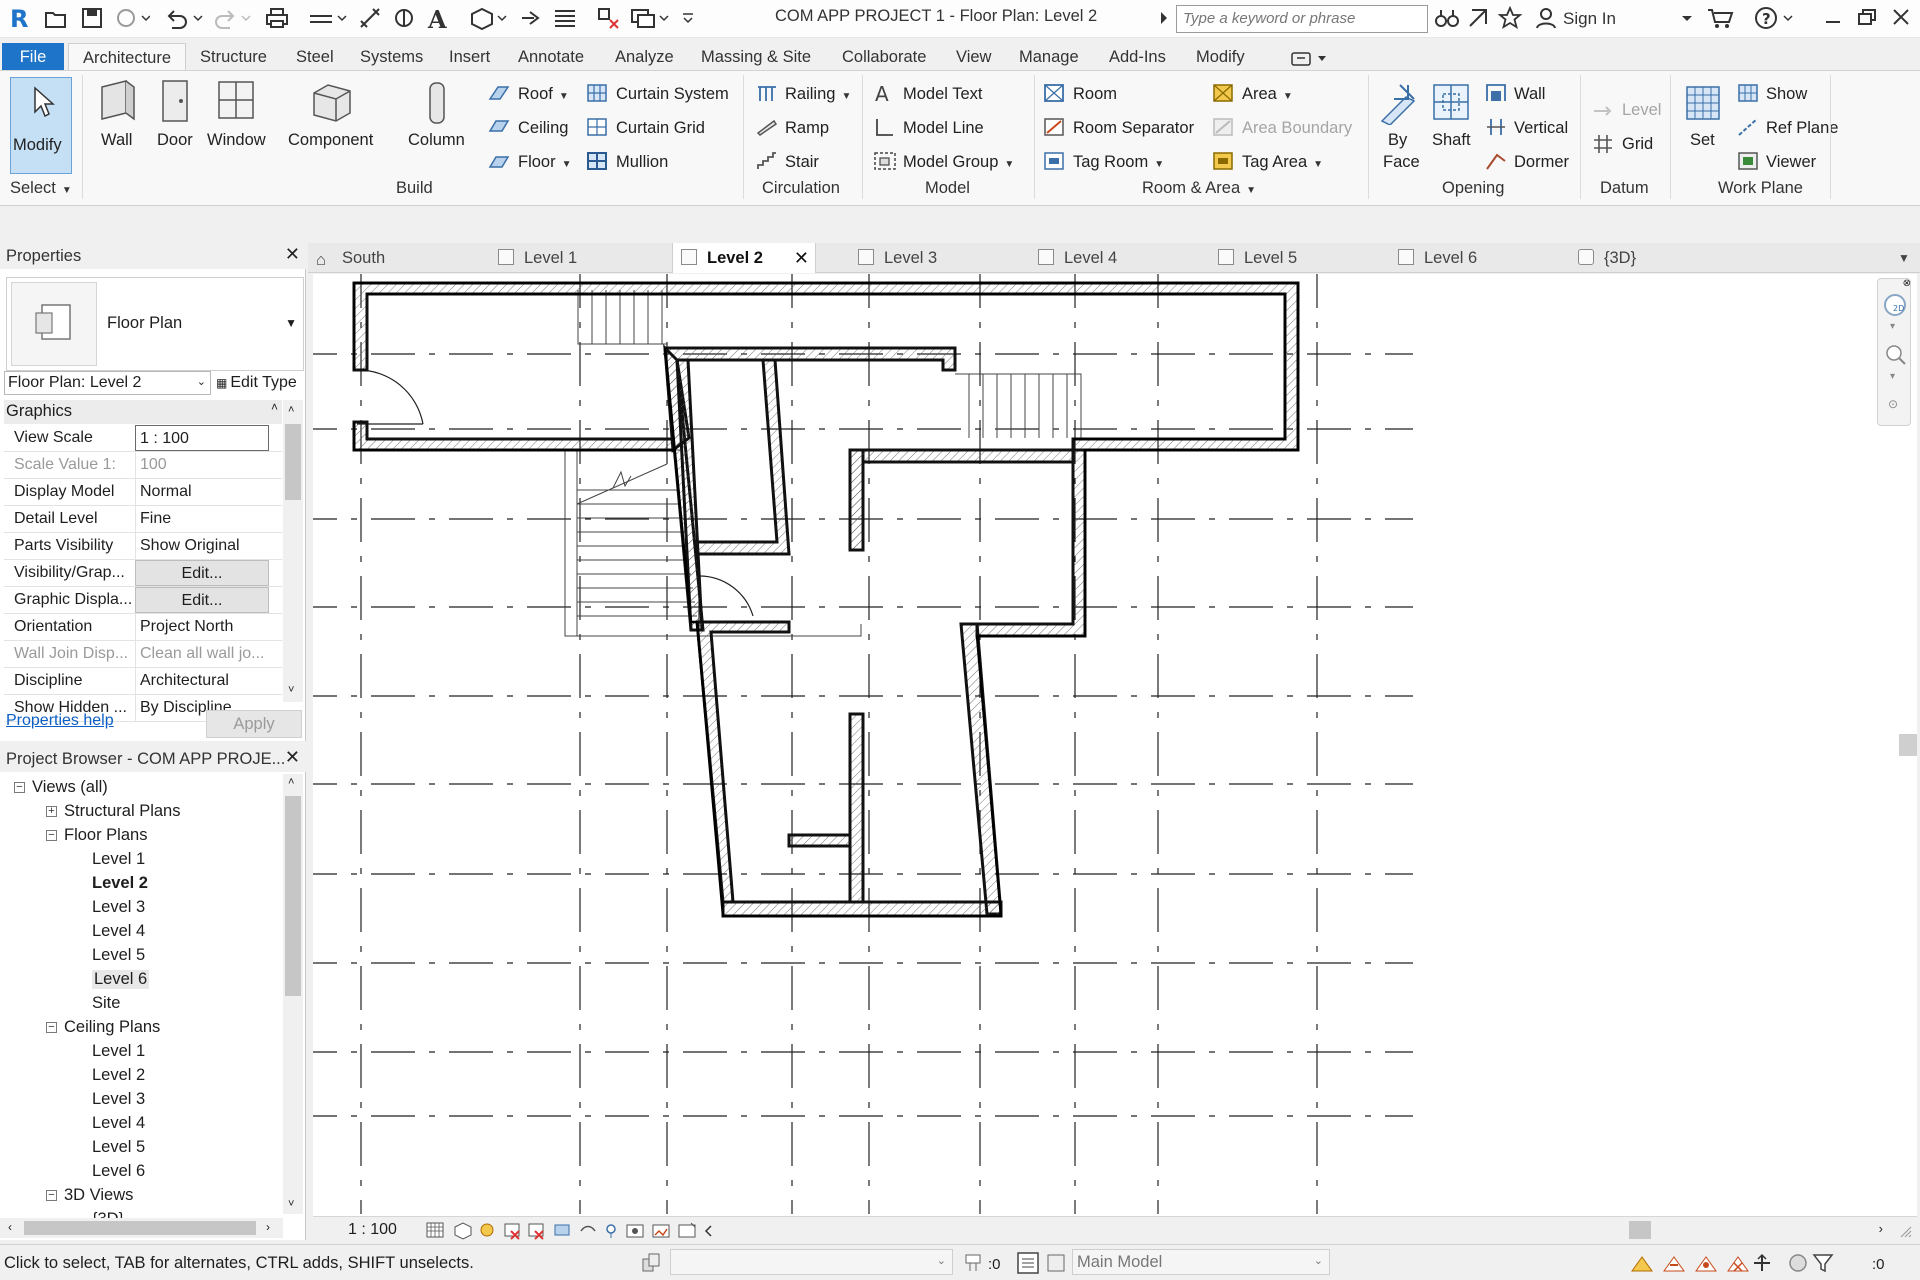 This screenshot has width=1920, height=1280. Describe the element at coordinates (118, 955) in the screenshot. I see `browser-floor-plan-item: Level 5` at that location.